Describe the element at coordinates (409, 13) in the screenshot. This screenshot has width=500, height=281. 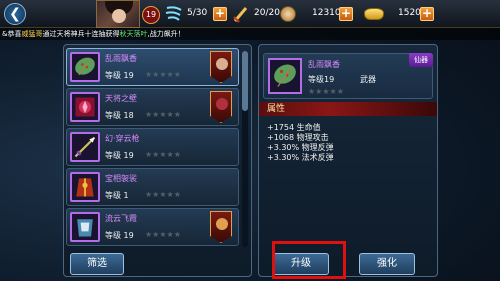
I see `gold-value: 1520` at that location.